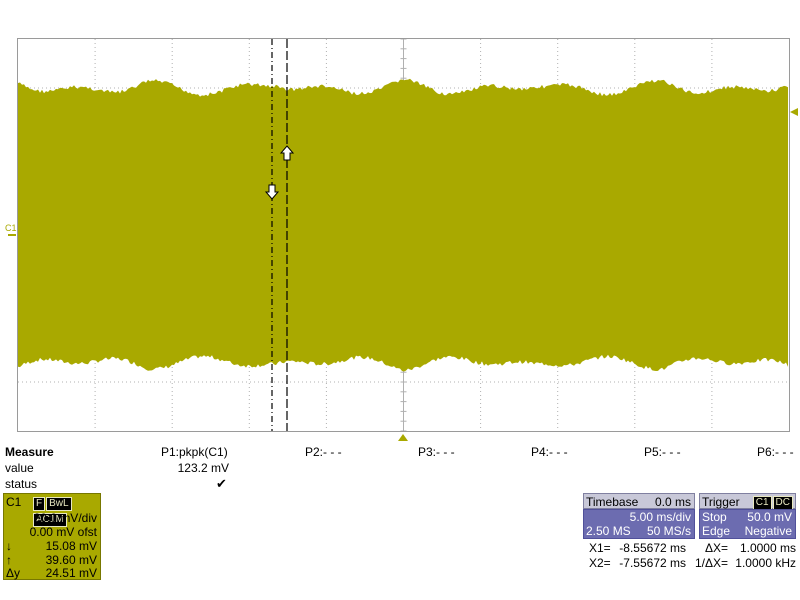 The height and width of the screenshot is (600, 800). Describe the element at coordinates (747, 501) in the screenshot. I see `trigger-header: Trigger C1 DC` at that location.